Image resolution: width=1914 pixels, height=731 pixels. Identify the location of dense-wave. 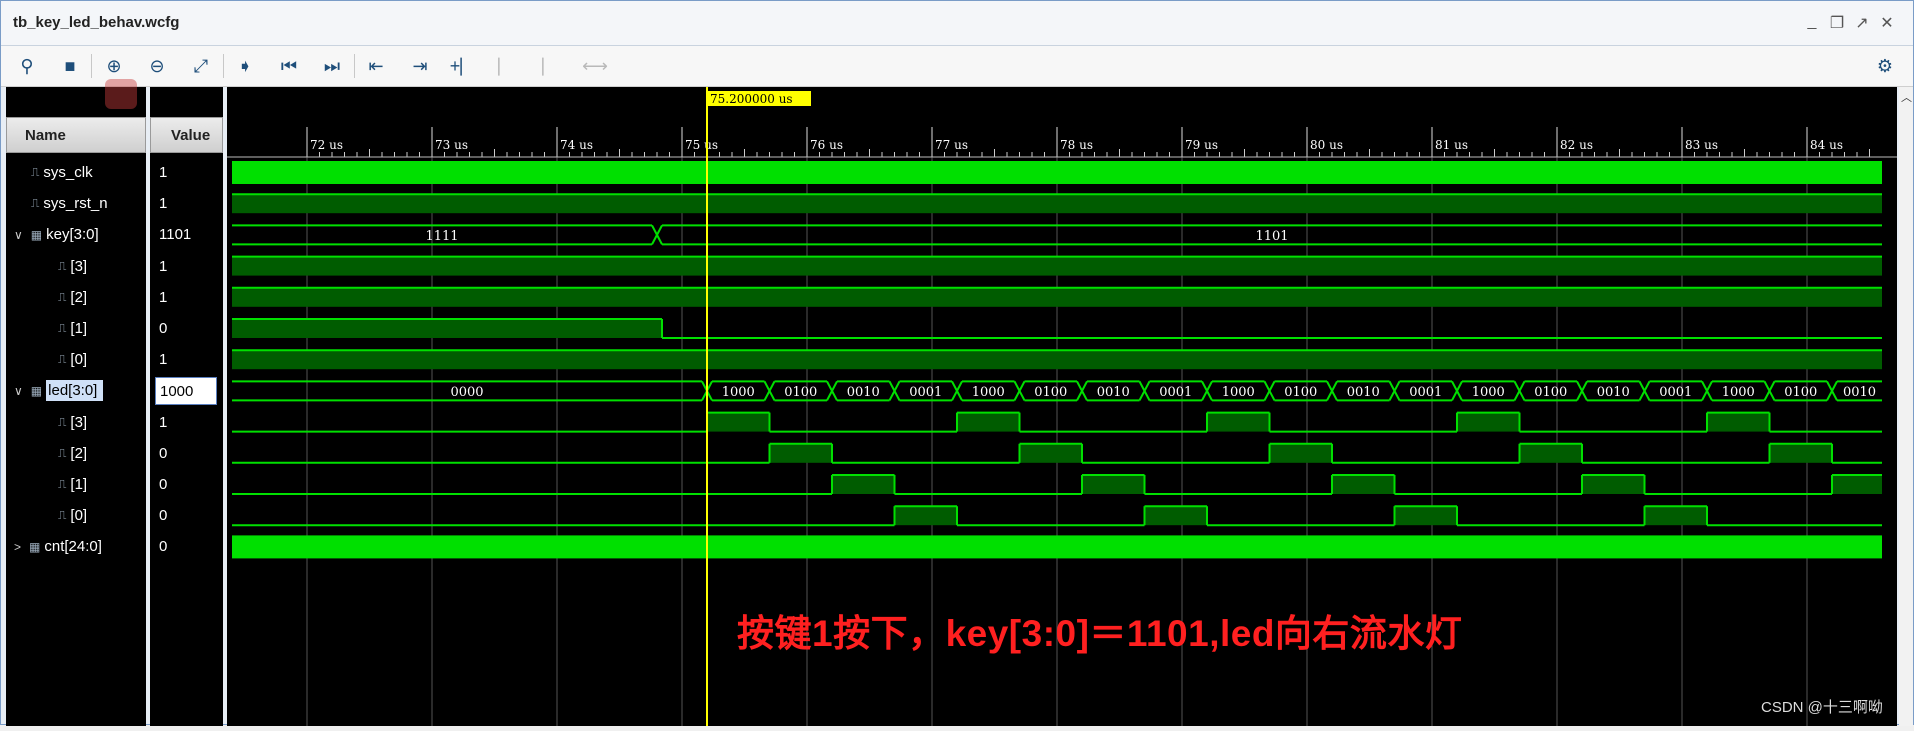
(1057, 547).